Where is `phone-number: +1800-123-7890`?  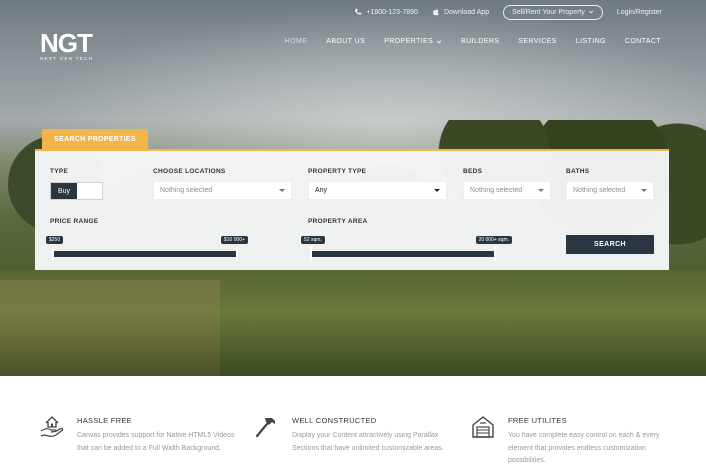
phone-number: +1800-123-7890 is located at coordinates (392, 12).